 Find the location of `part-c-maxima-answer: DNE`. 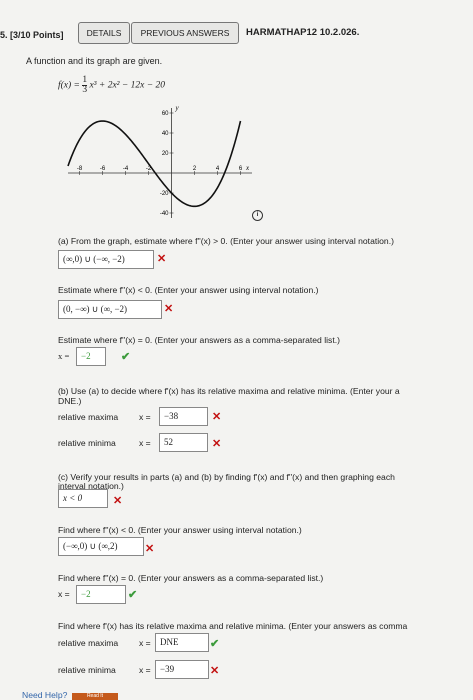

part-c-maxima-answer: DNE is located at coordinates (182, 642).